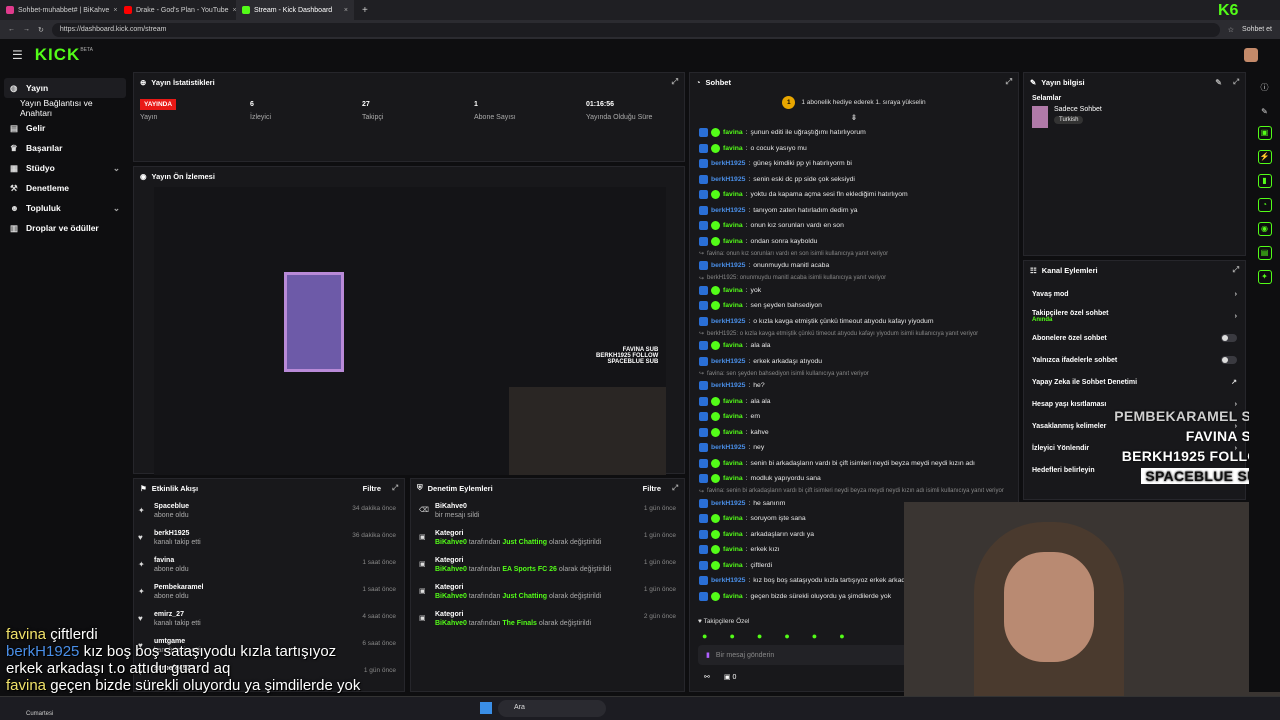 Image resolution: width=1280 pixels, height=720 pixels. Describe the element at coordinates (65, 108) in the screenshot. I see `sidebar-item: Yayın Bağlantısı ve Anahtarı` at that location.